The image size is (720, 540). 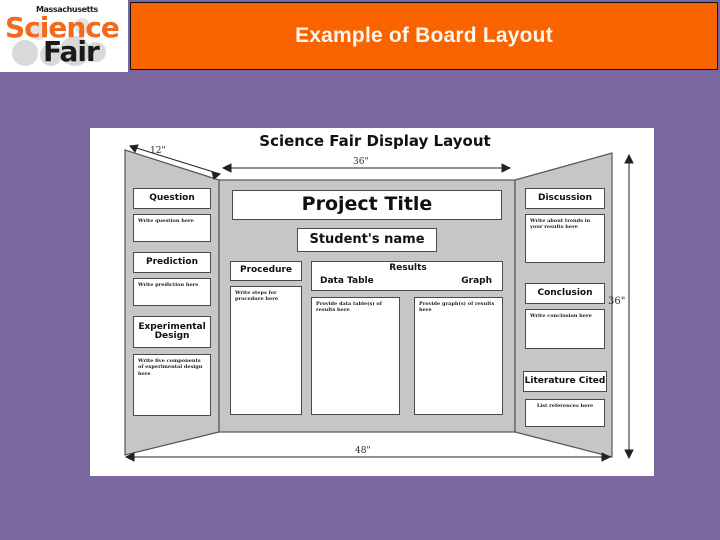 What do you see at coordinates (565, 381) in the screenshot?
I see `right-panel-heading-literature-cited: Literature Cited` at bounding box center [565, 381].